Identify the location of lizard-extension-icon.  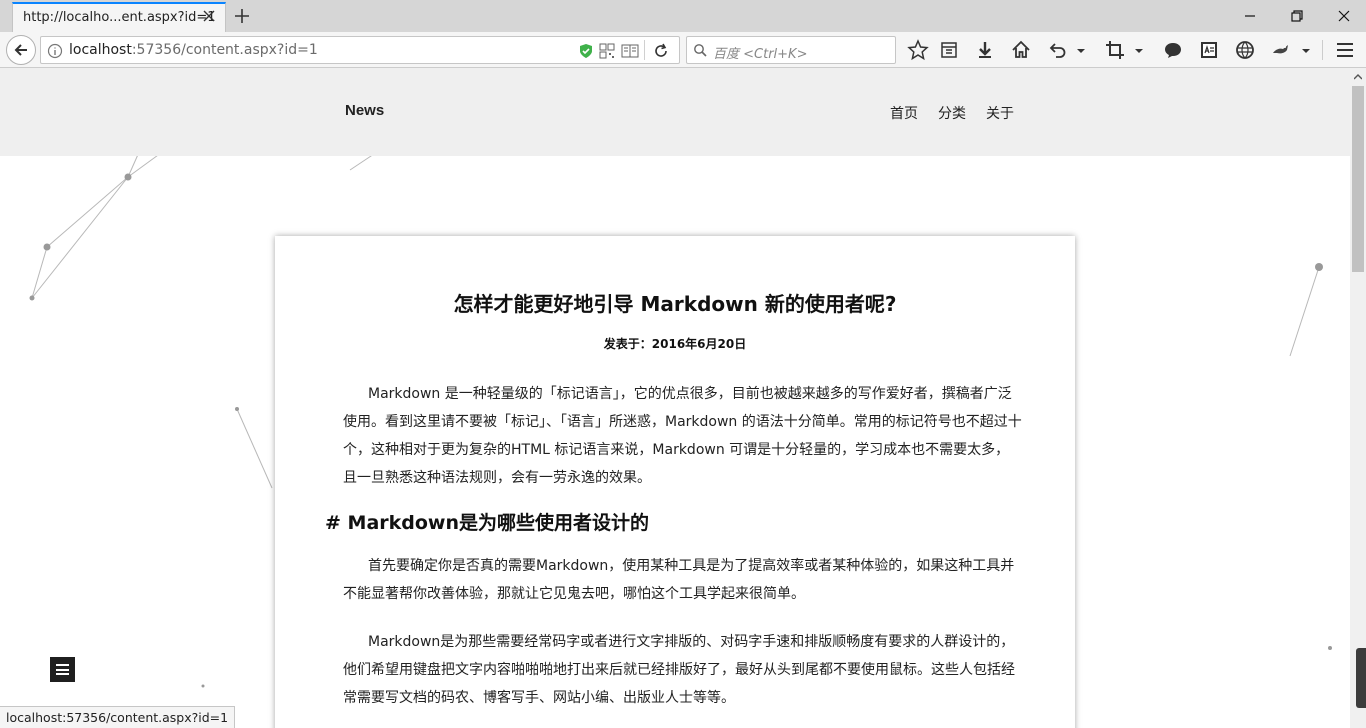
(1281, 50).